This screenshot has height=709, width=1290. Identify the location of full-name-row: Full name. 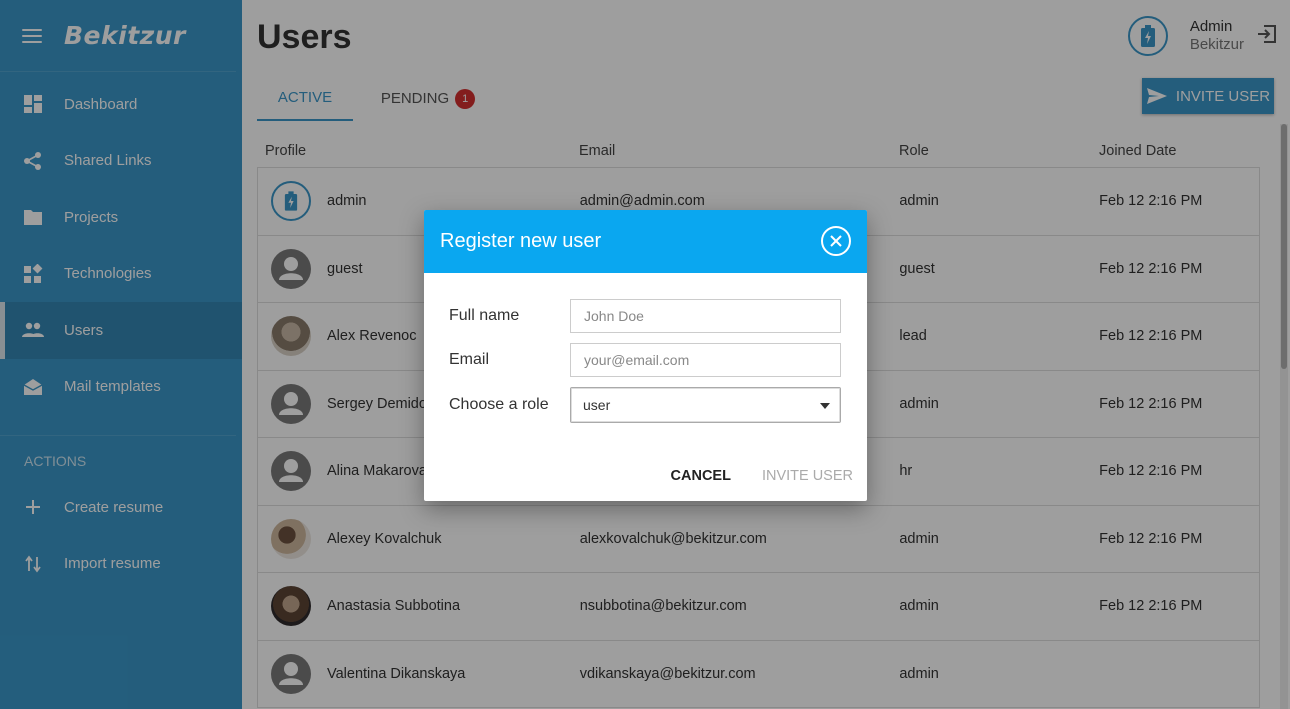
(645, 316).